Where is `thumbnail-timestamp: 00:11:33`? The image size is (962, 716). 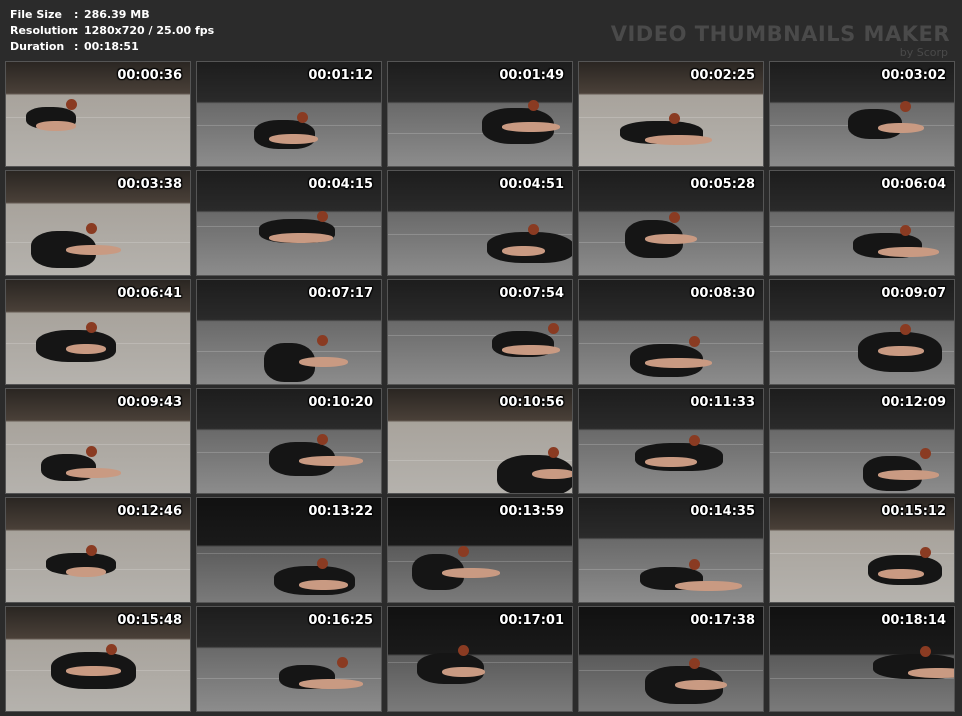
thumbnail-timestamp: 00:11:33 is located at coordinates (722, 402).